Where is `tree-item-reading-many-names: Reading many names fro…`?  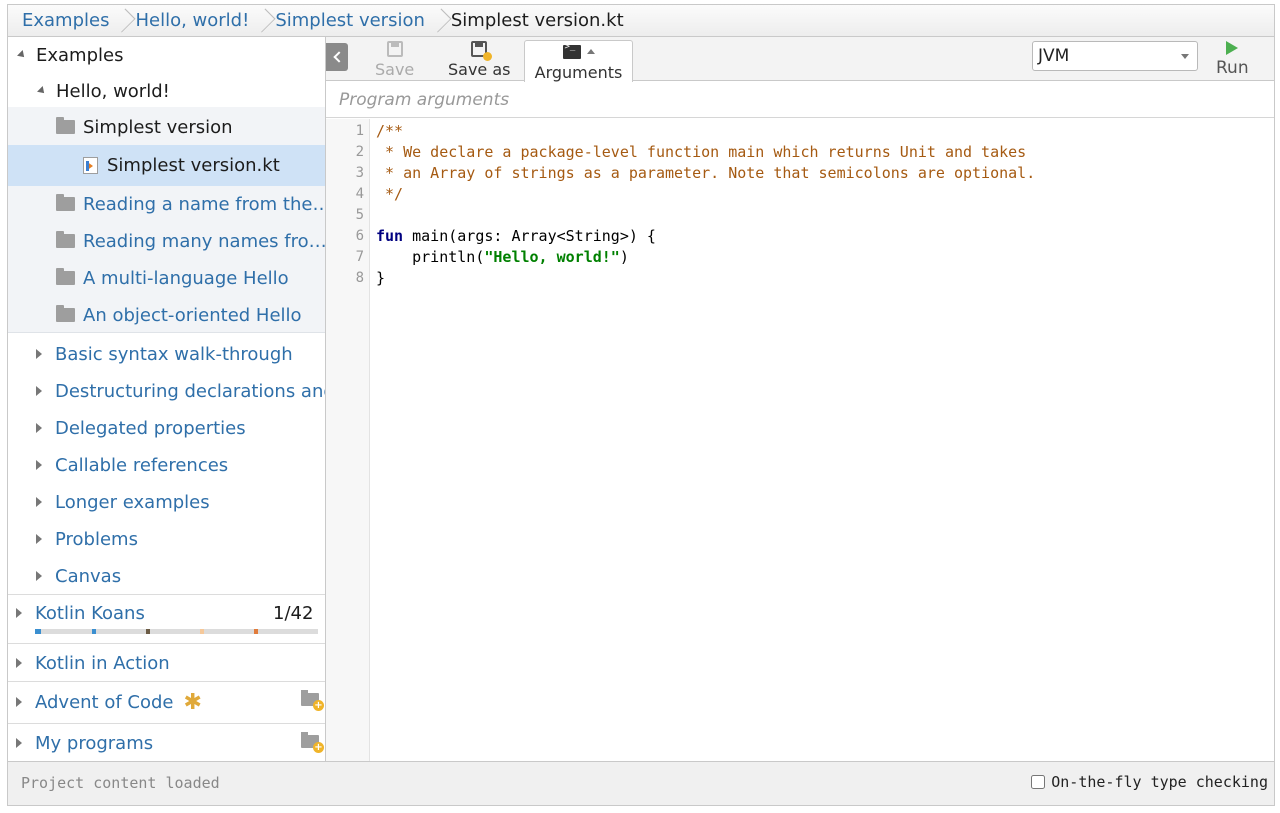 tree-item-reading-many-names: Reading many names fro… is located at coordinates (166, 241).